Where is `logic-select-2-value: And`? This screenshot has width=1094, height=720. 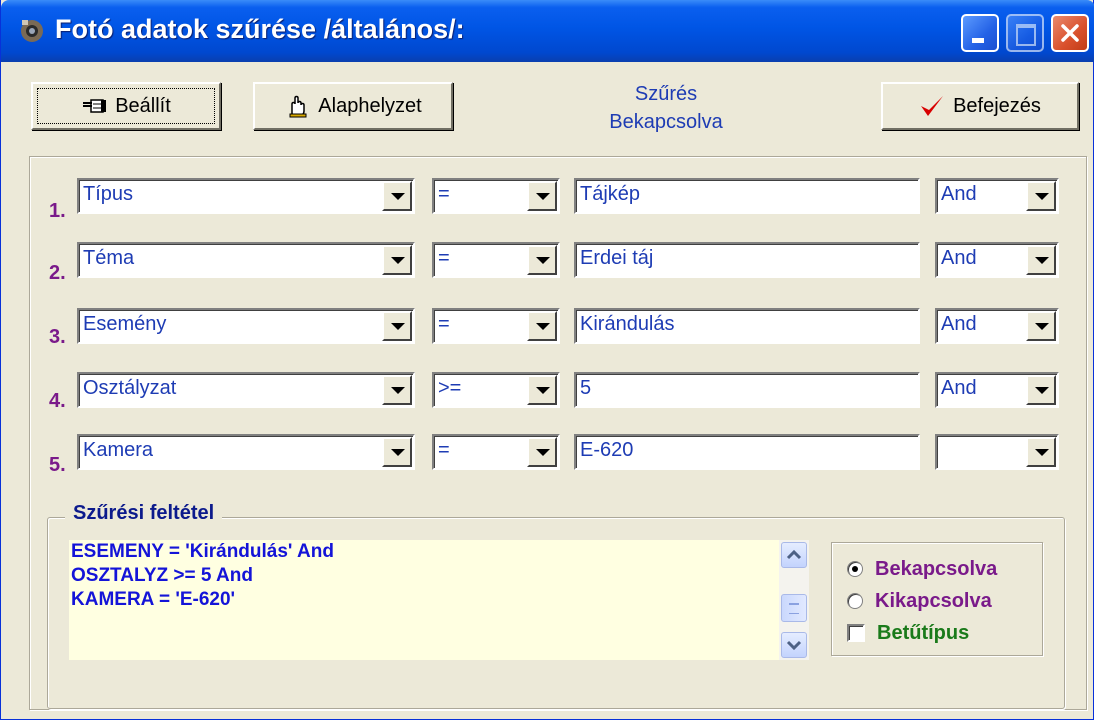 logic-select-2-value: And is located at coordinates (959, 258).